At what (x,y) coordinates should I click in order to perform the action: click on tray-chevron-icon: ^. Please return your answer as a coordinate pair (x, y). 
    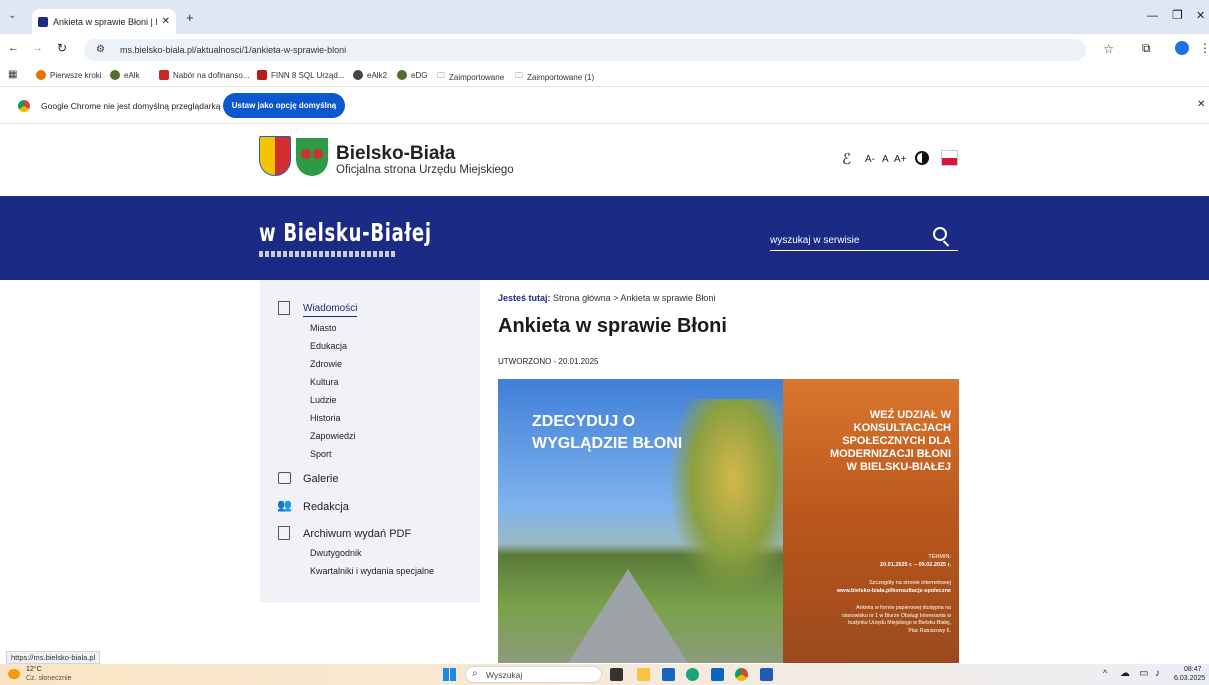
    Looking at the image, I should click on (1105, 673).